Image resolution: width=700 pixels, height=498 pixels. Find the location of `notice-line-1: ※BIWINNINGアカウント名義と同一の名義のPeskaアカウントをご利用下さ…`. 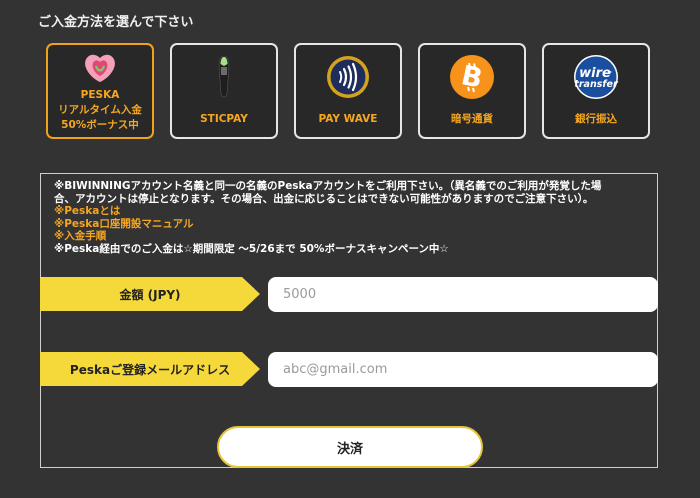

notice-line-1: ※BIWINNINGアカウント名義と同一の名義のPeskaアカウントをご利用下さ… is located at coordinates (328, 186).